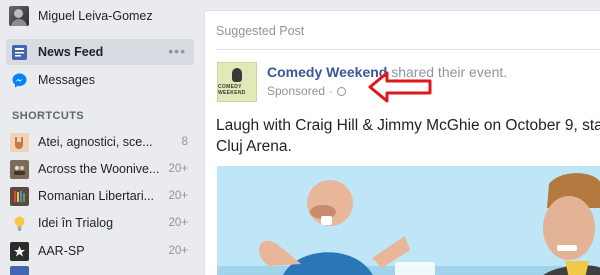 This screenshot has height=275, width=600. What do you see at coordinates (19, 142) in the screenshot?
I see `rock-hand-icon` at bounding box center [19, 142].